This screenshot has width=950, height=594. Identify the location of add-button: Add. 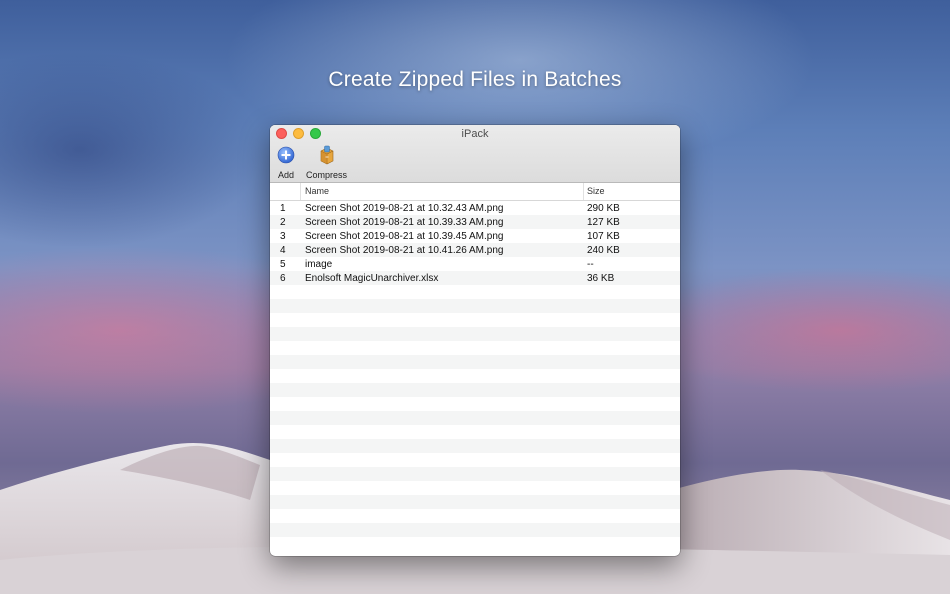
(286, 162).